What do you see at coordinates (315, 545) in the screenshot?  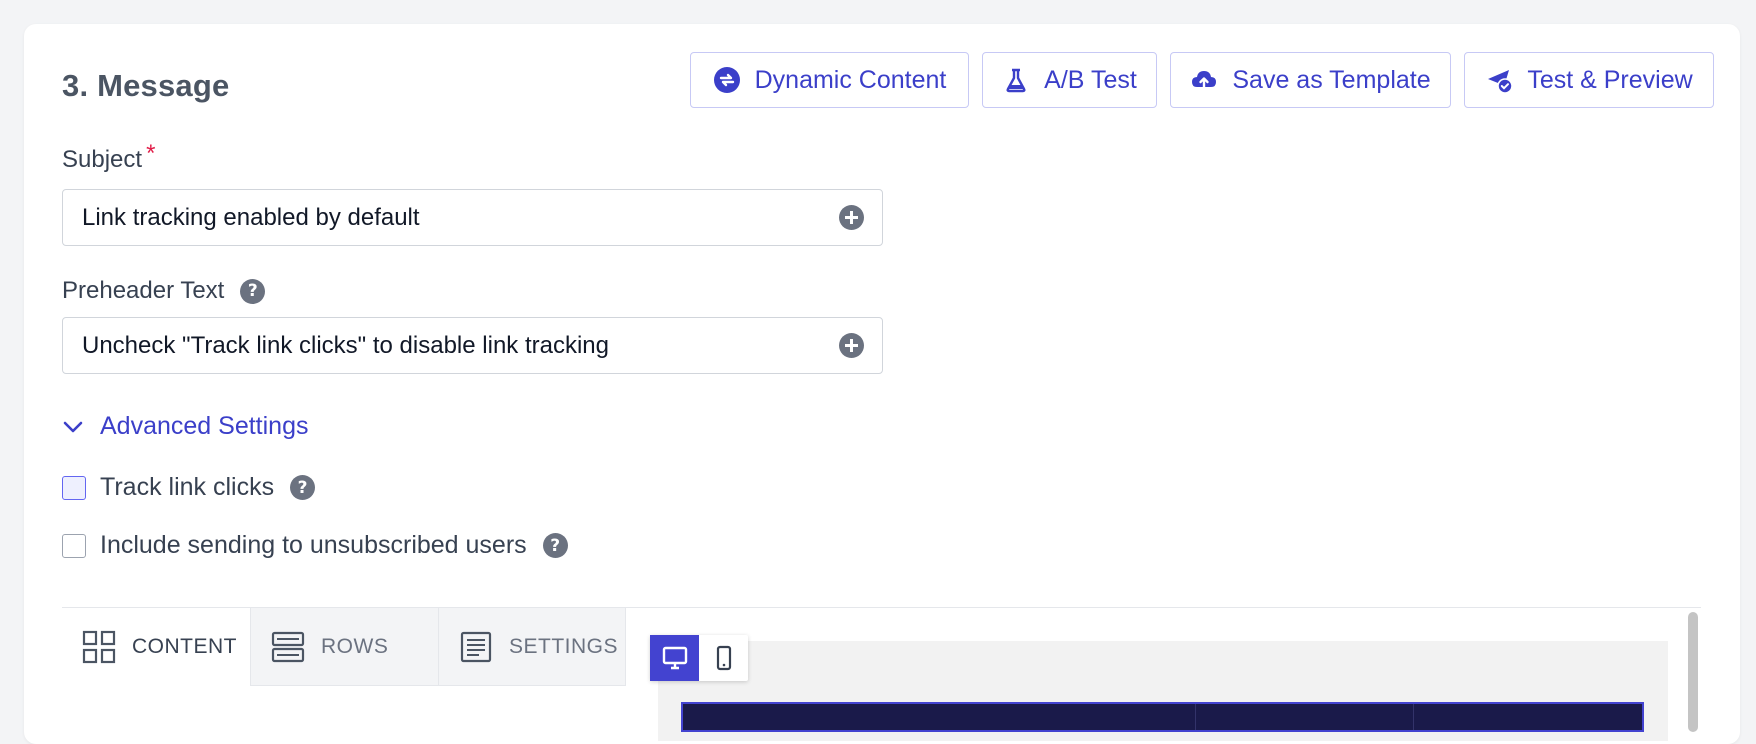 I see `unsubscribed-option: Include sending to unsubscribed users ?` at bounding box center [315, 545].